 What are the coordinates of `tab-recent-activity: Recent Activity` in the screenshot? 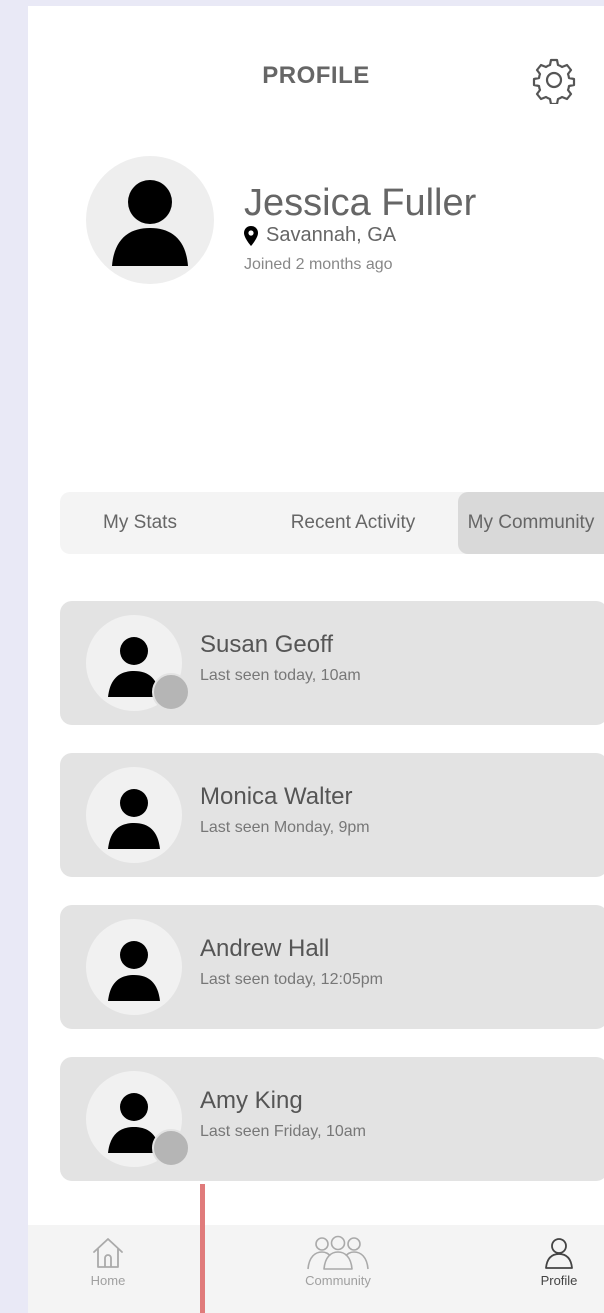 It's located at (353, 523).